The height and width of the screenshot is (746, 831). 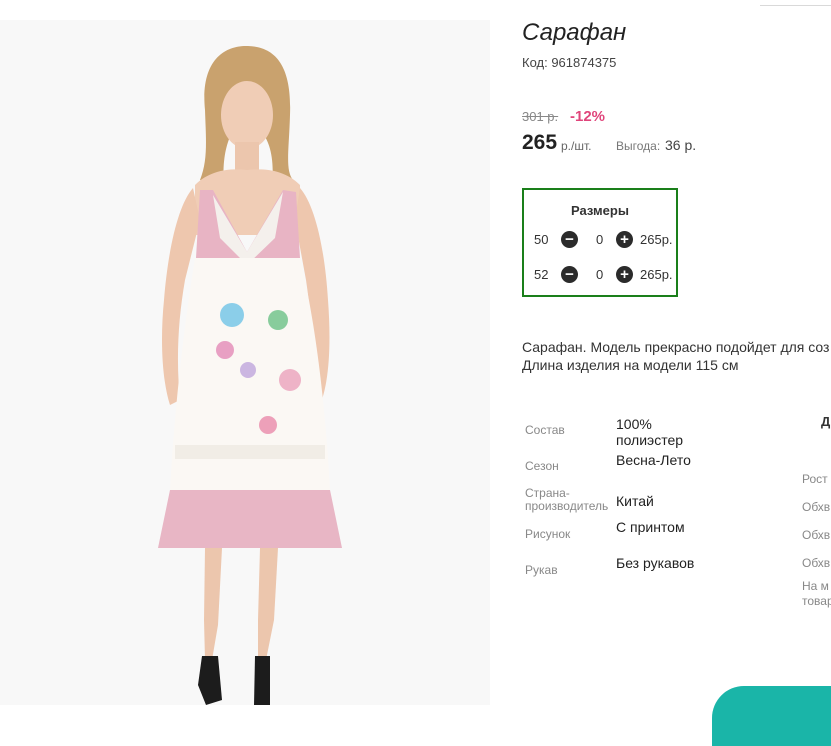 I want to click on property-label: Страна-производитель, so click(x=567, y=499).